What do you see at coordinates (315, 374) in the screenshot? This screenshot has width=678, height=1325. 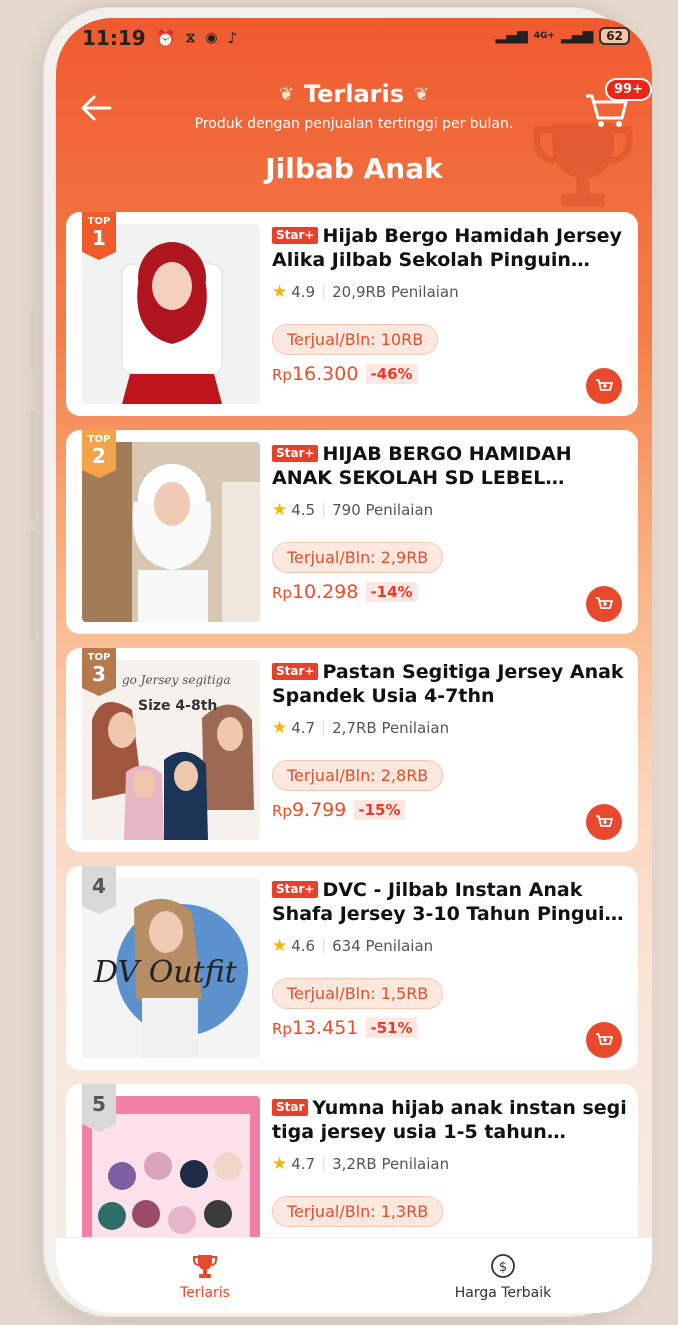 I see `price: Rp16.300` at bounding box center [315, 374].